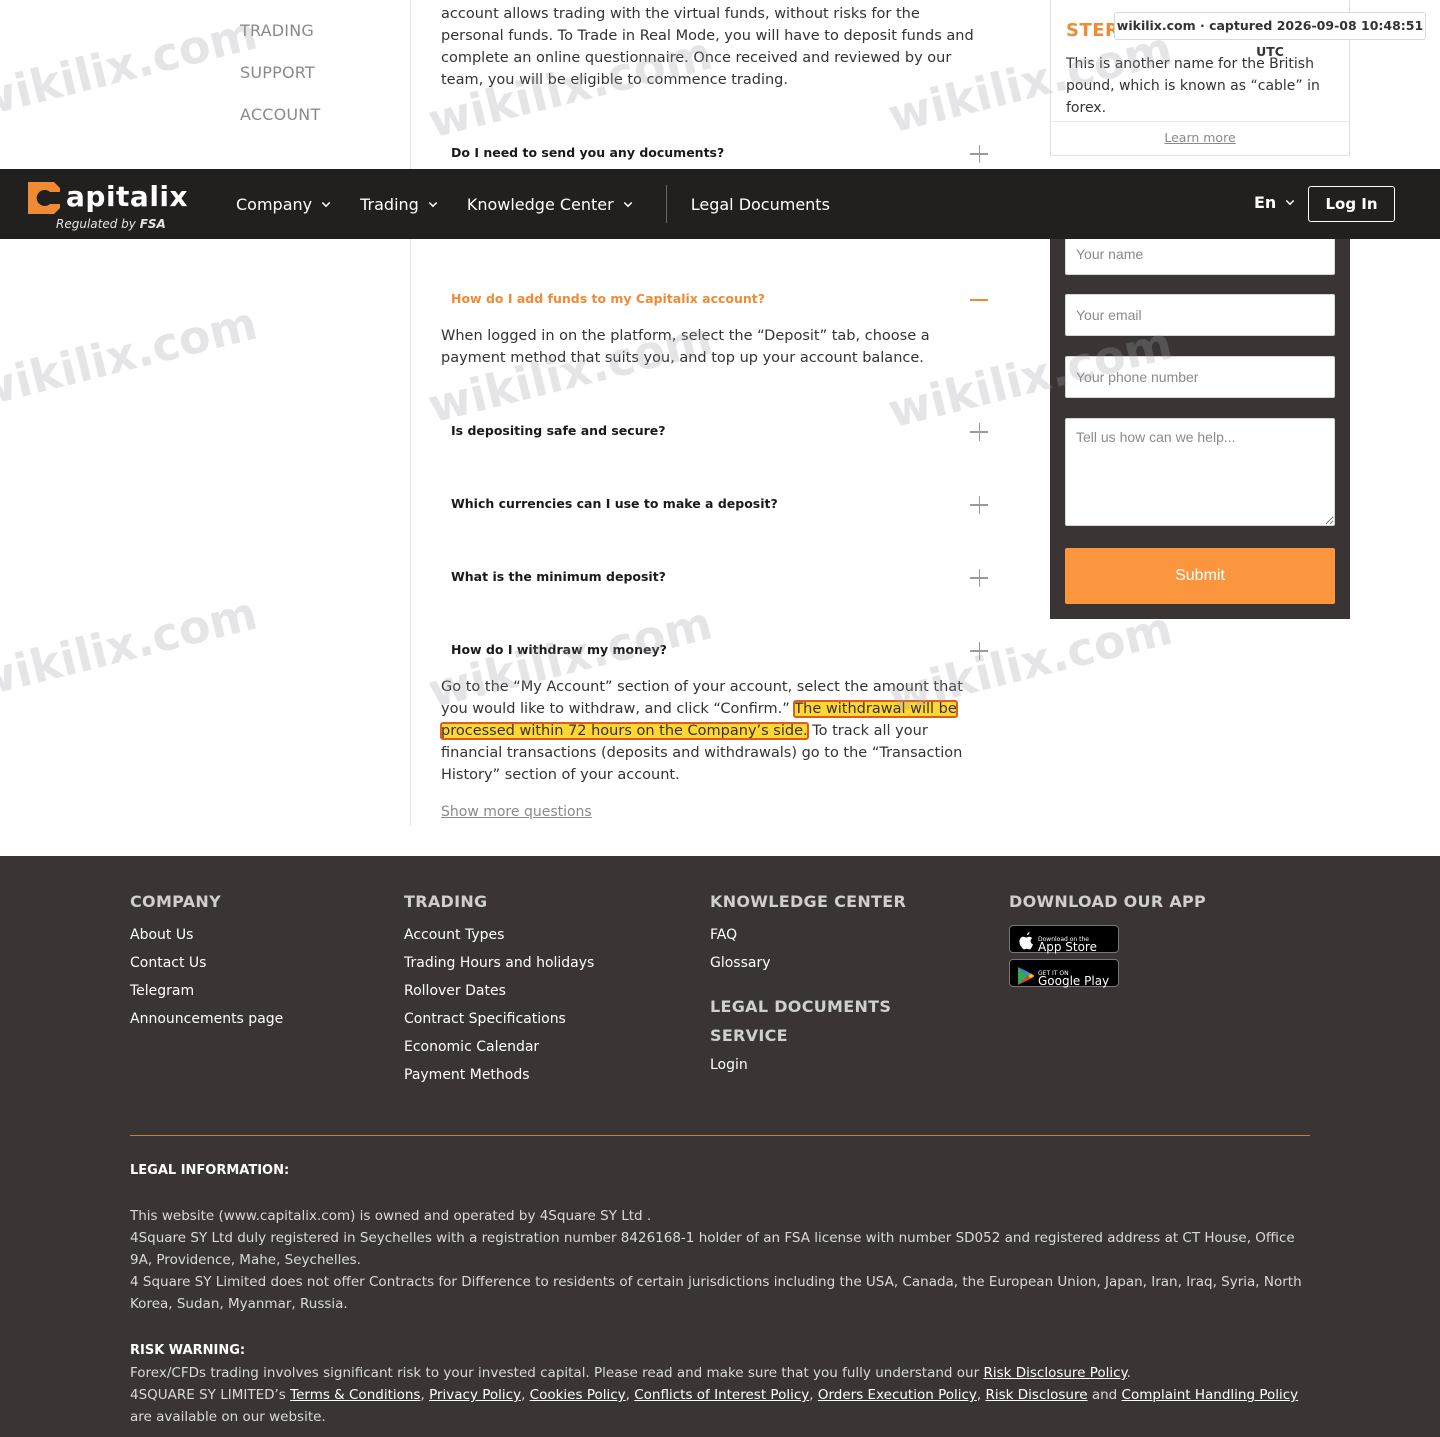  What do you see at coordinates (808, 967) in the screenshot?
I see `footer-link-glossary: Glossary` at bounding box center [808, 967].